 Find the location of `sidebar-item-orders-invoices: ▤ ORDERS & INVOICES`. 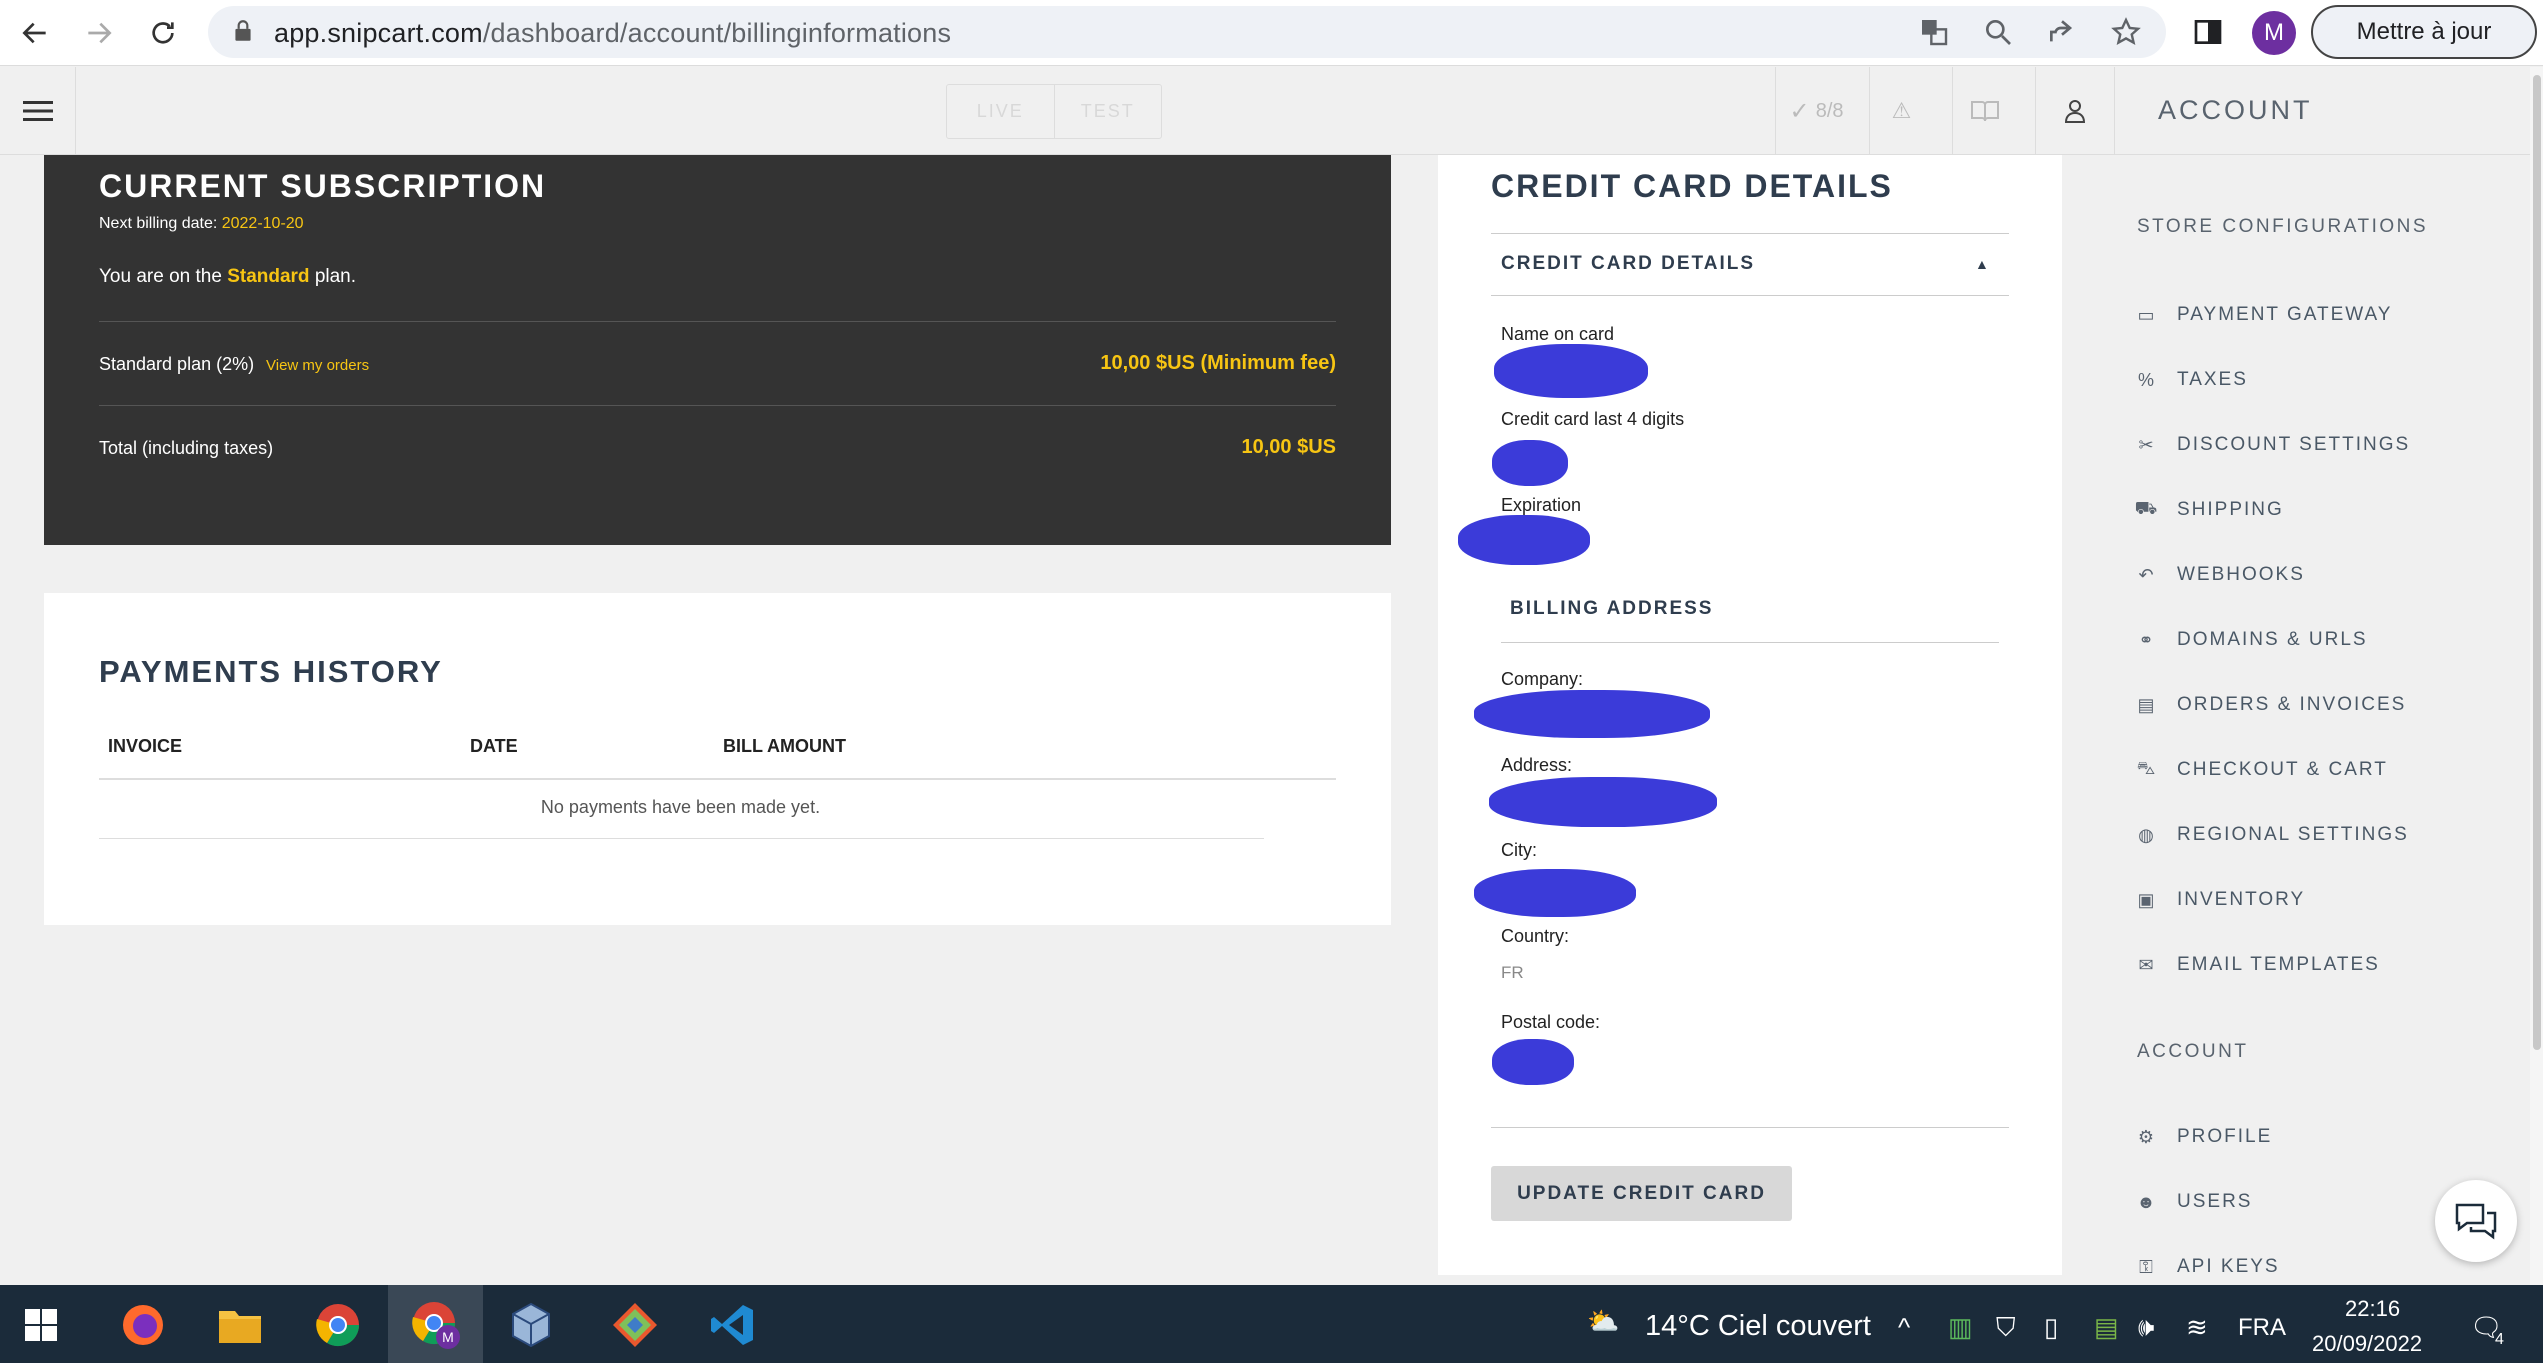

sidebar-item-orders-invoices: ▤ ORDERS & INVOICES is located at coordinates (2325, 705).